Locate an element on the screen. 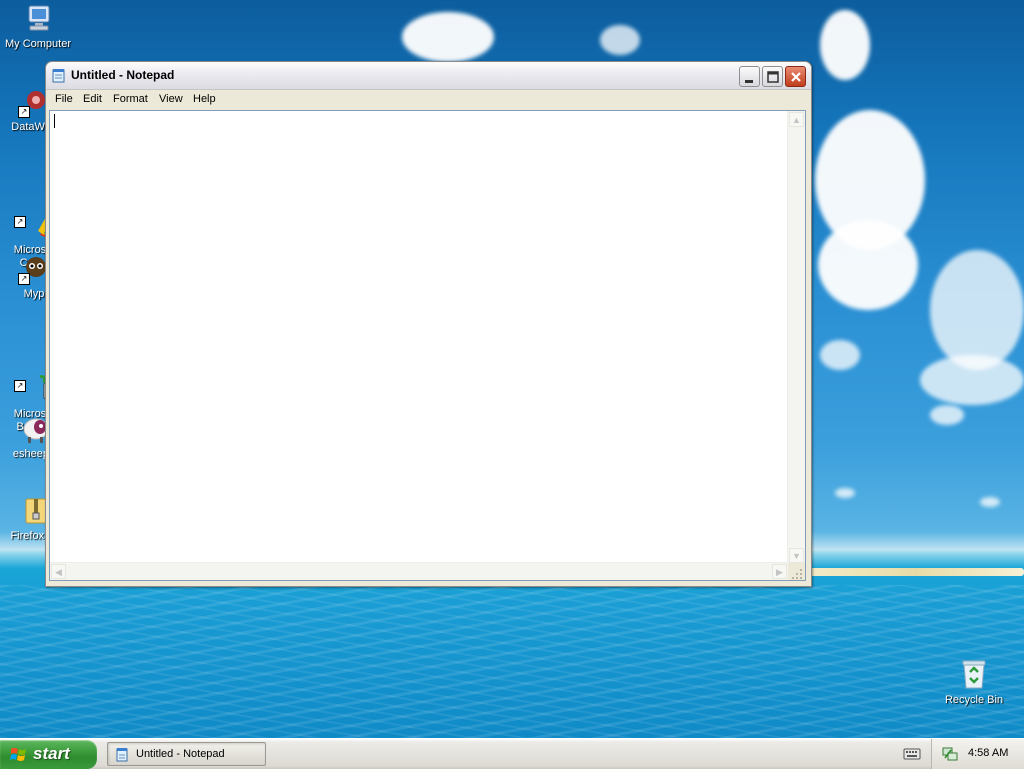  taskbar-item-notepad: Untitled - Notepad is located at coordinates (186, 754).